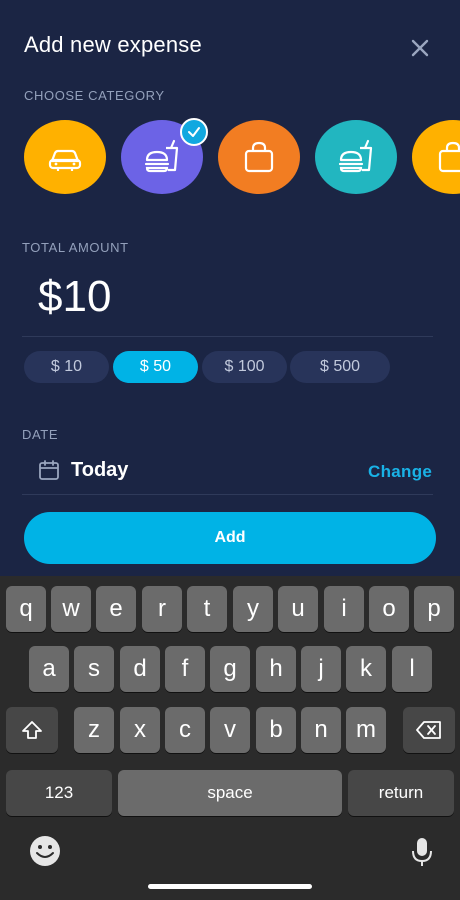 Image resolution: width=460 pixels, height=900 pixels. What do you see at coordinates (49, 470) in the screenshot?
I see `calendar-icon` at bounding box center [49, 470].